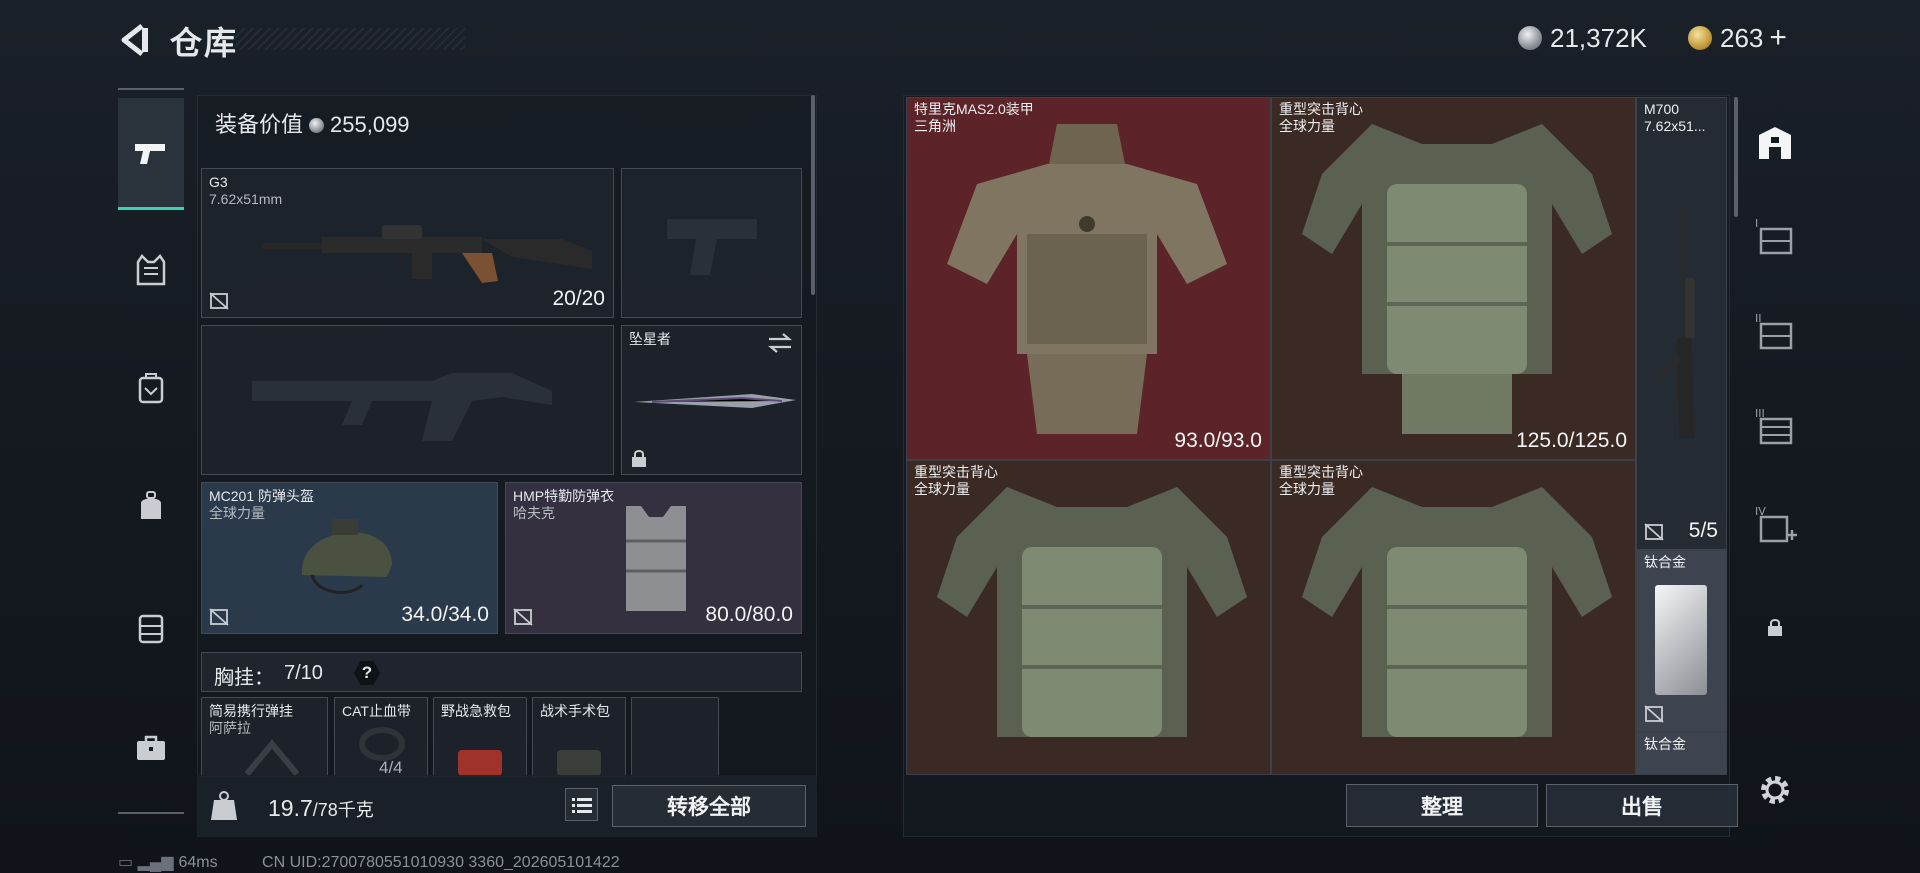  I want to click on tab-locked, so click(1775, 627).